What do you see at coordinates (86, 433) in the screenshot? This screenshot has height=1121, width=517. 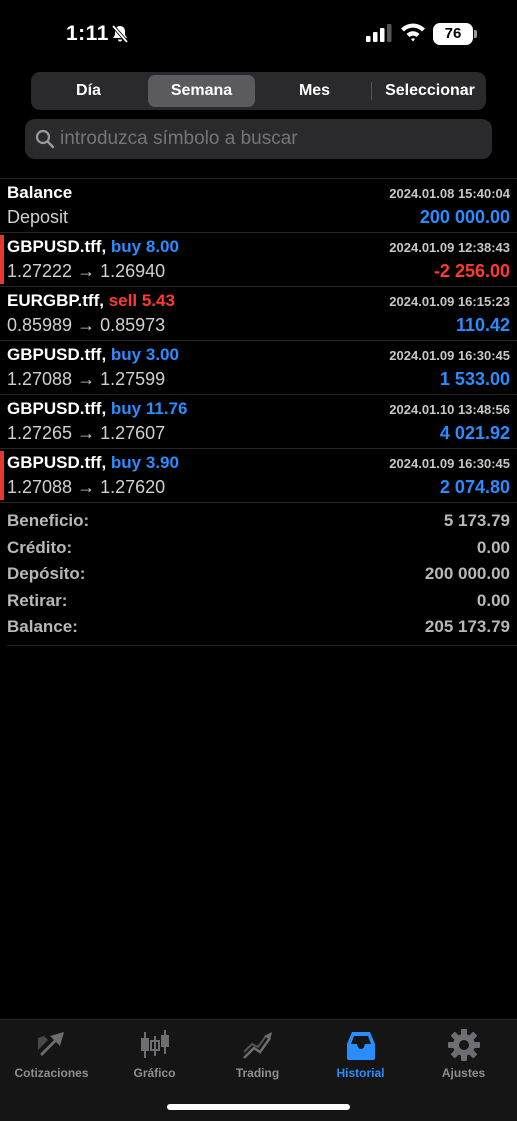 I see `row-prices: 1.27265 → 1.27607` at bounding box center [86, 433].